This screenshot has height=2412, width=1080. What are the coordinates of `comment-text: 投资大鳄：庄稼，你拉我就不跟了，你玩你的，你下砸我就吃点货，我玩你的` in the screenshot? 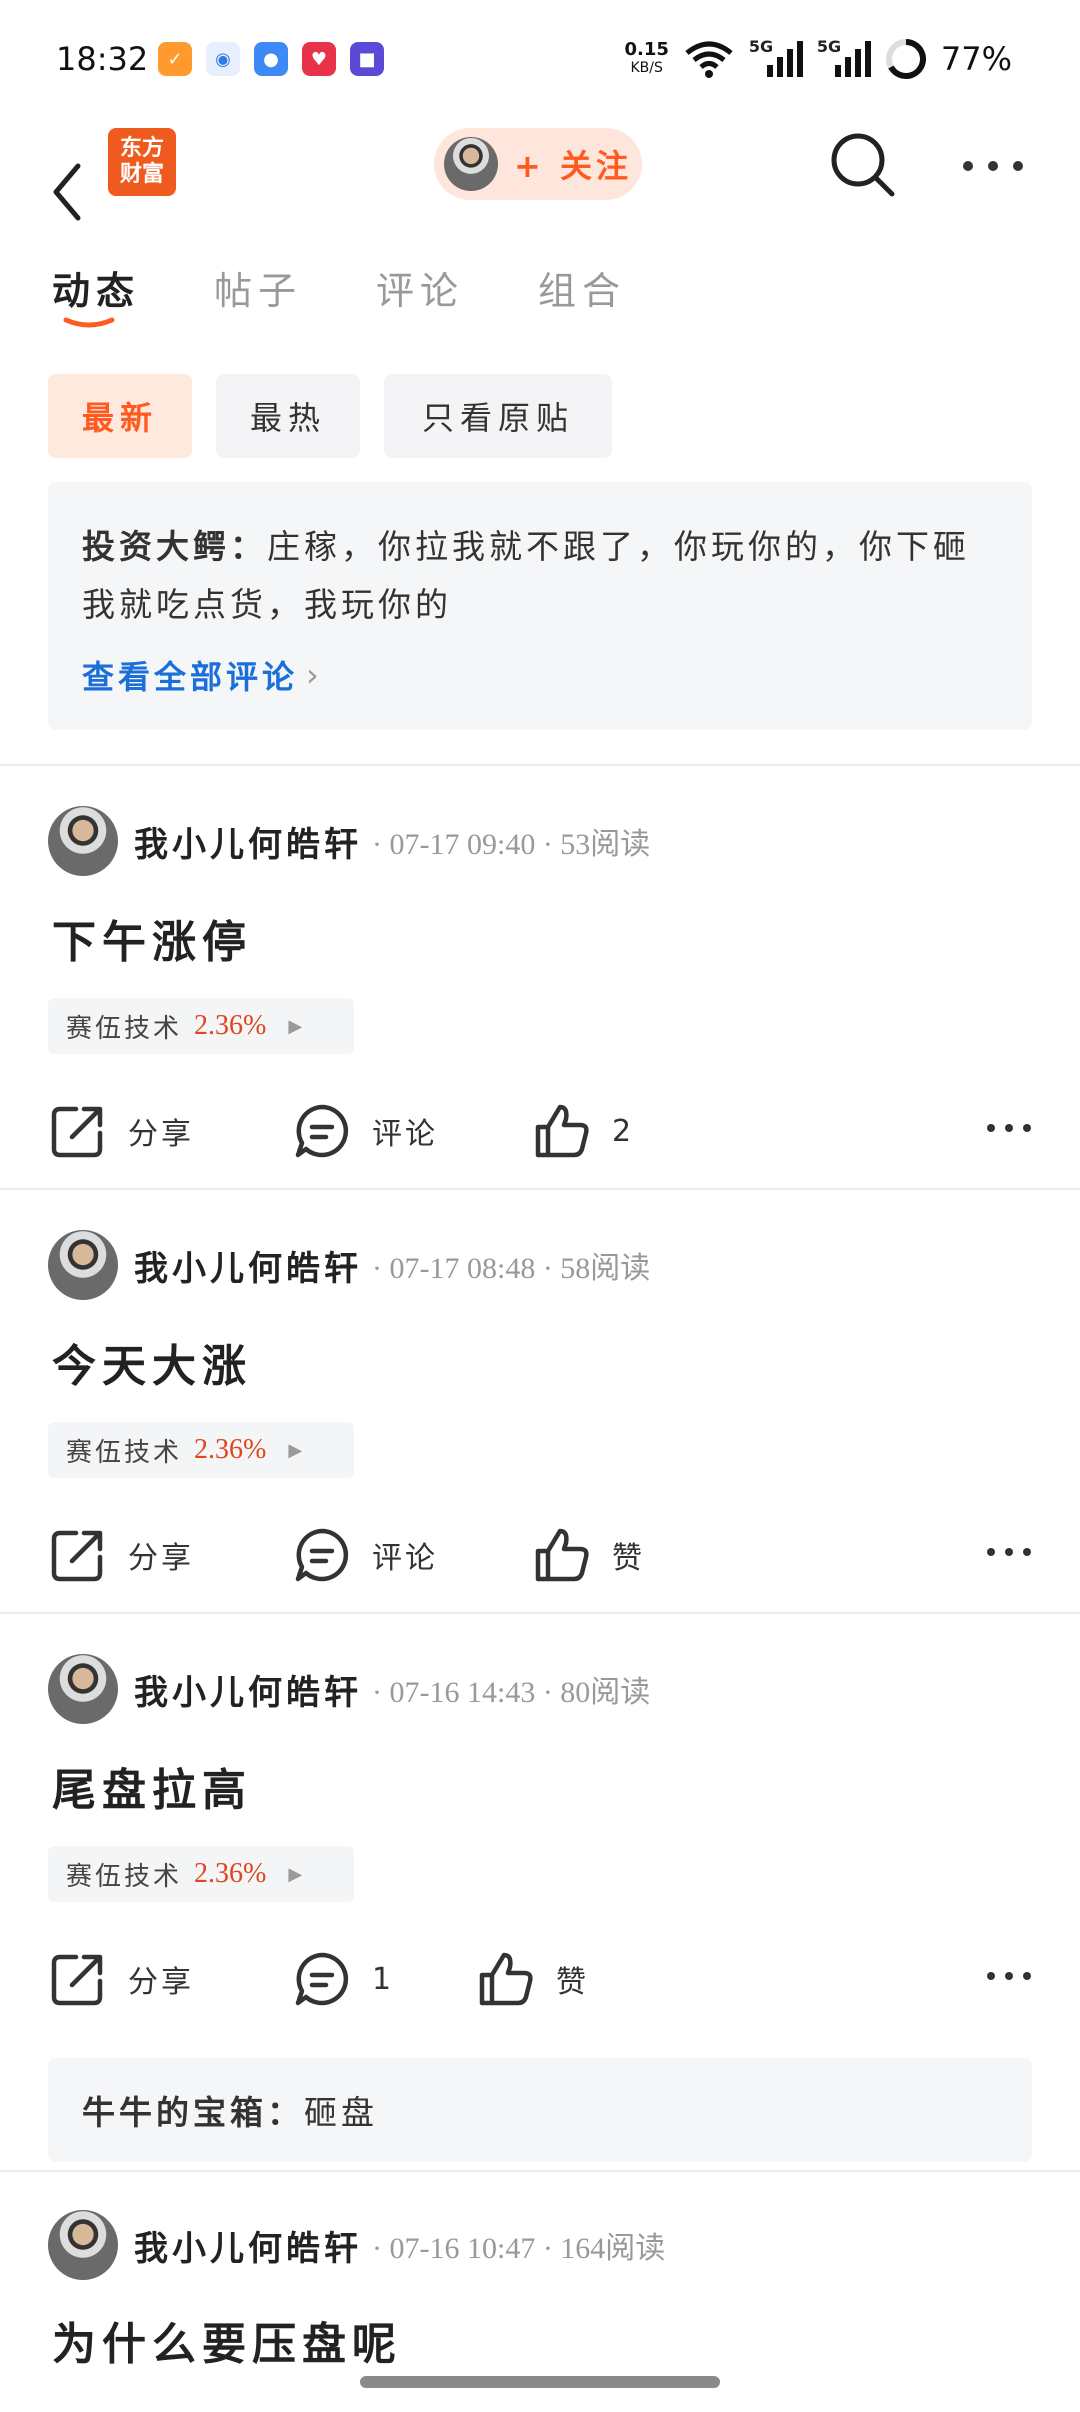 It's located at (526, 575).